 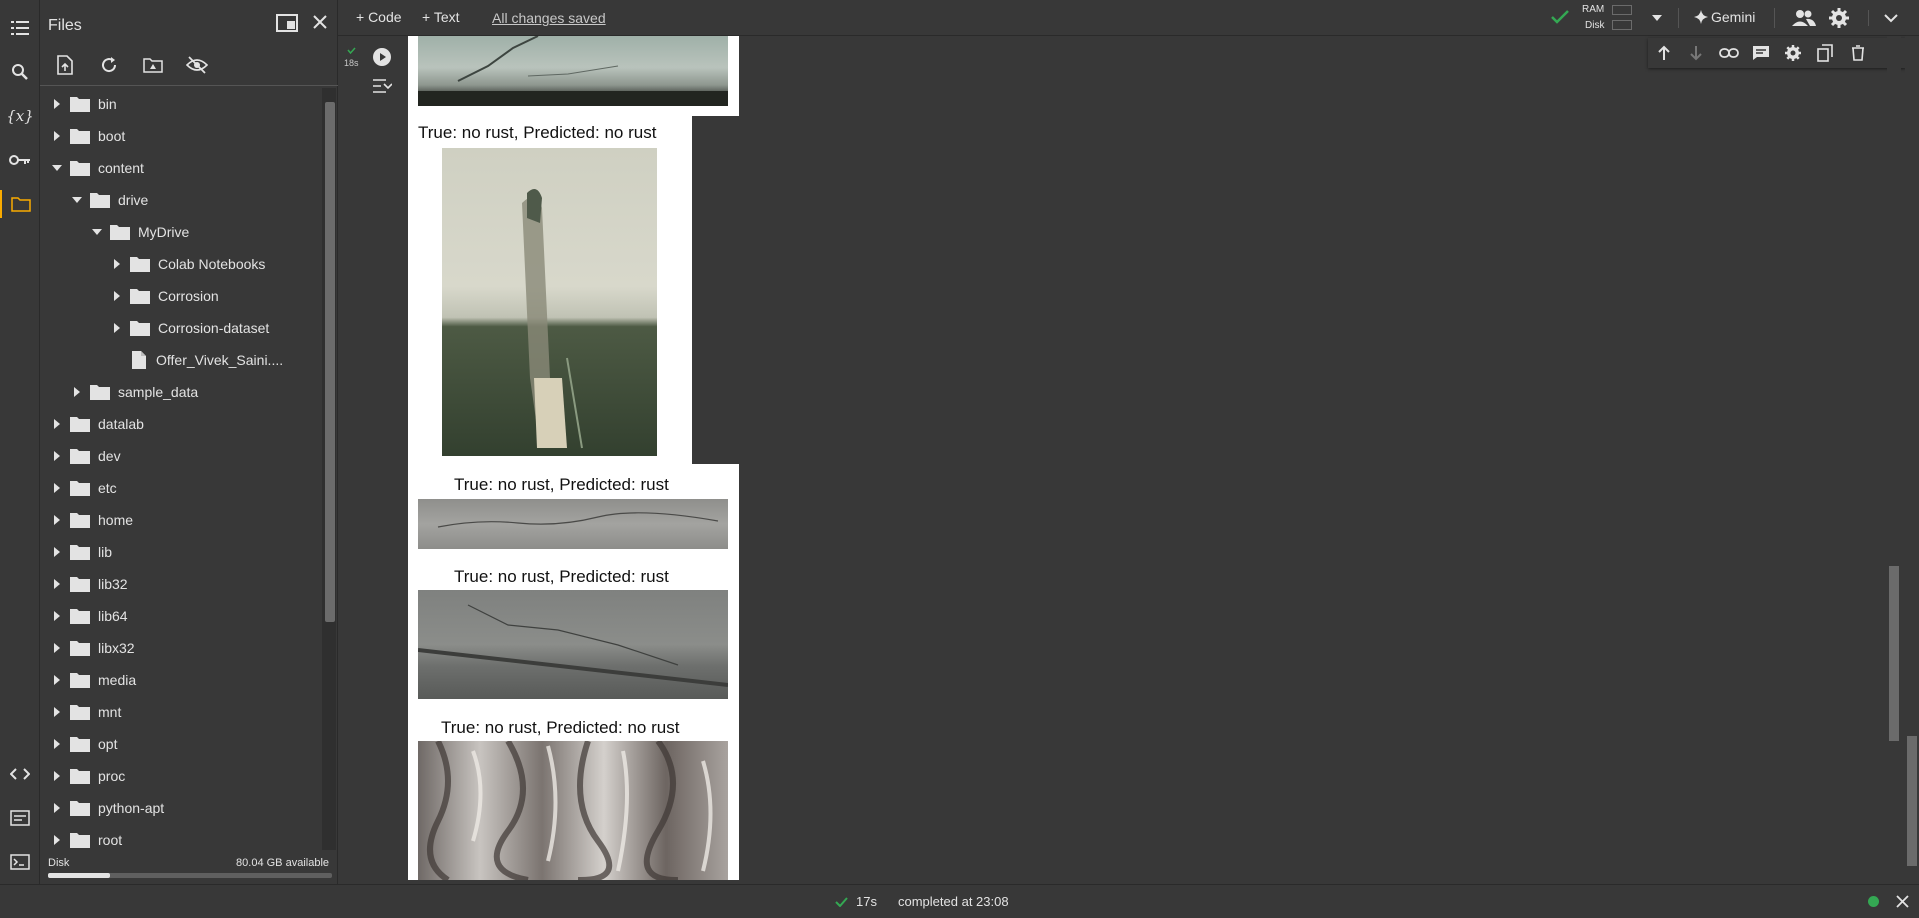 I want to click on prediction-caption: True: no rust, Predicted: rust, so click(x=561, y=484).